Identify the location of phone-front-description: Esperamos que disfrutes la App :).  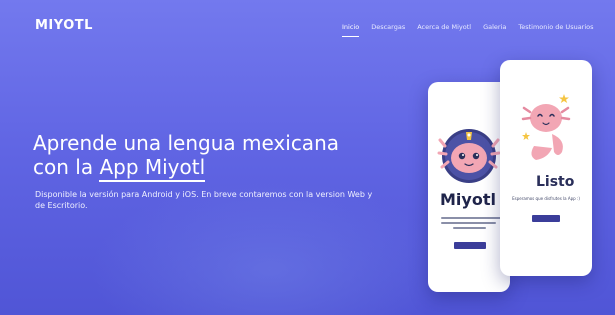
(546, 198).